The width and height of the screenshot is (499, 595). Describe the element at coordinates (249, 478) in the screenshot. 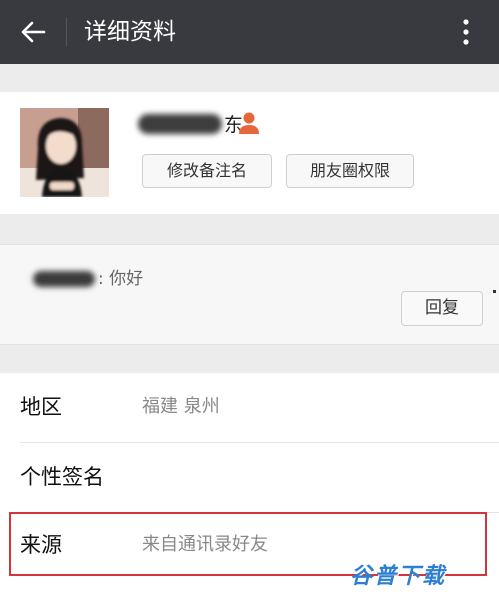

I see `signature-row: 个性签名` at that location.